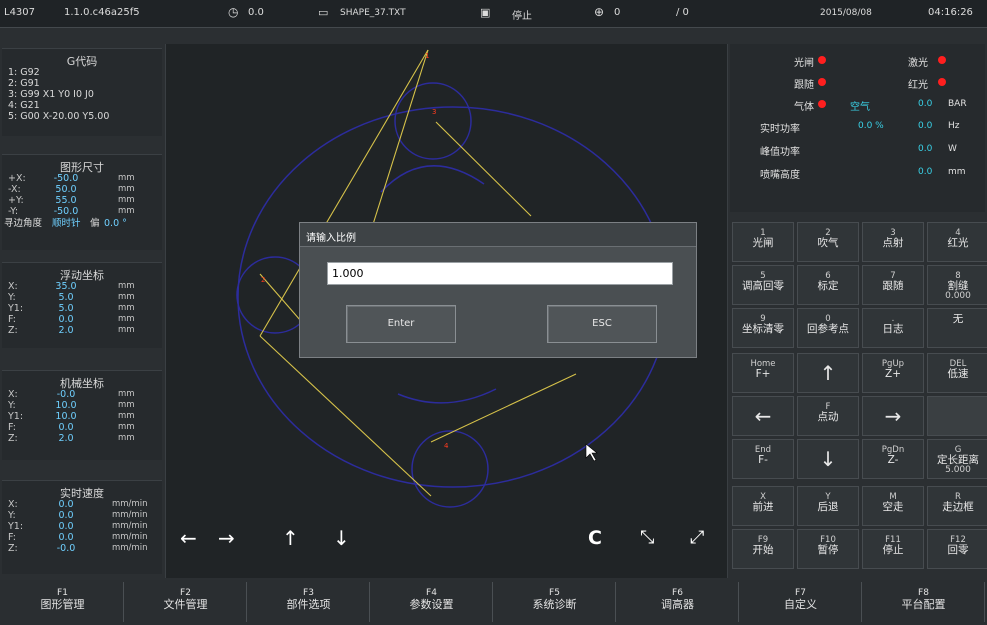 Image resolution: width=987 pixels, height=625 pixels. I want to click on low-speed-key: DEL 低速, so click(957, 373).